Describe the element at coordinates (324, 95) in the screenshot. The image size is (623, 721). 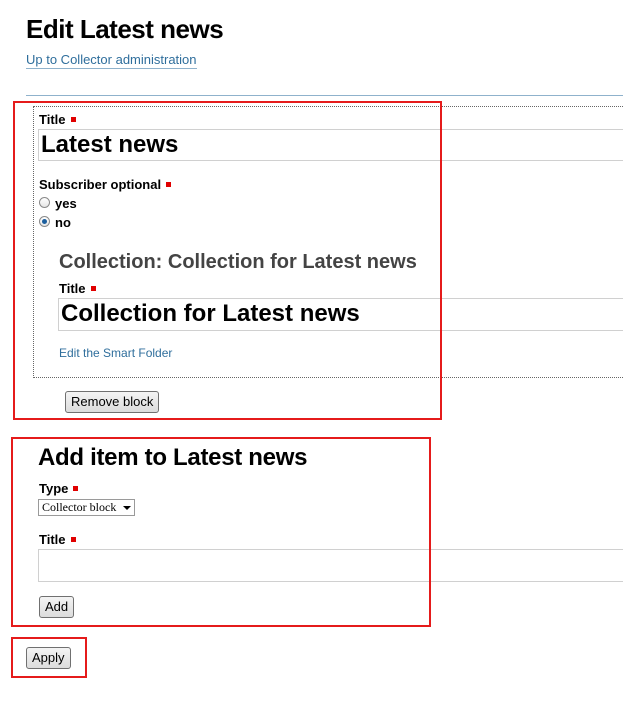
I see `header-divider` at that location.